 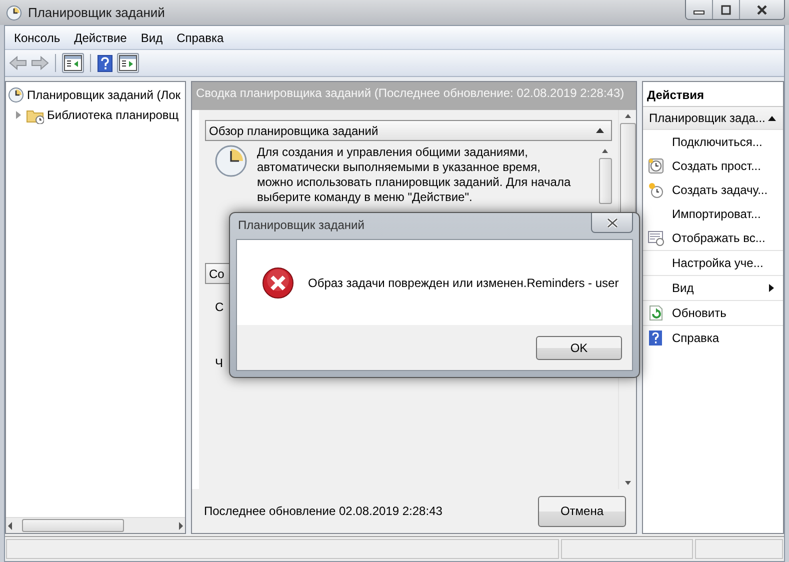 What do you see at coordinates (675, 95) in the screenshot?
I see `pane-title: Действия` at bounding box center [675, 95].